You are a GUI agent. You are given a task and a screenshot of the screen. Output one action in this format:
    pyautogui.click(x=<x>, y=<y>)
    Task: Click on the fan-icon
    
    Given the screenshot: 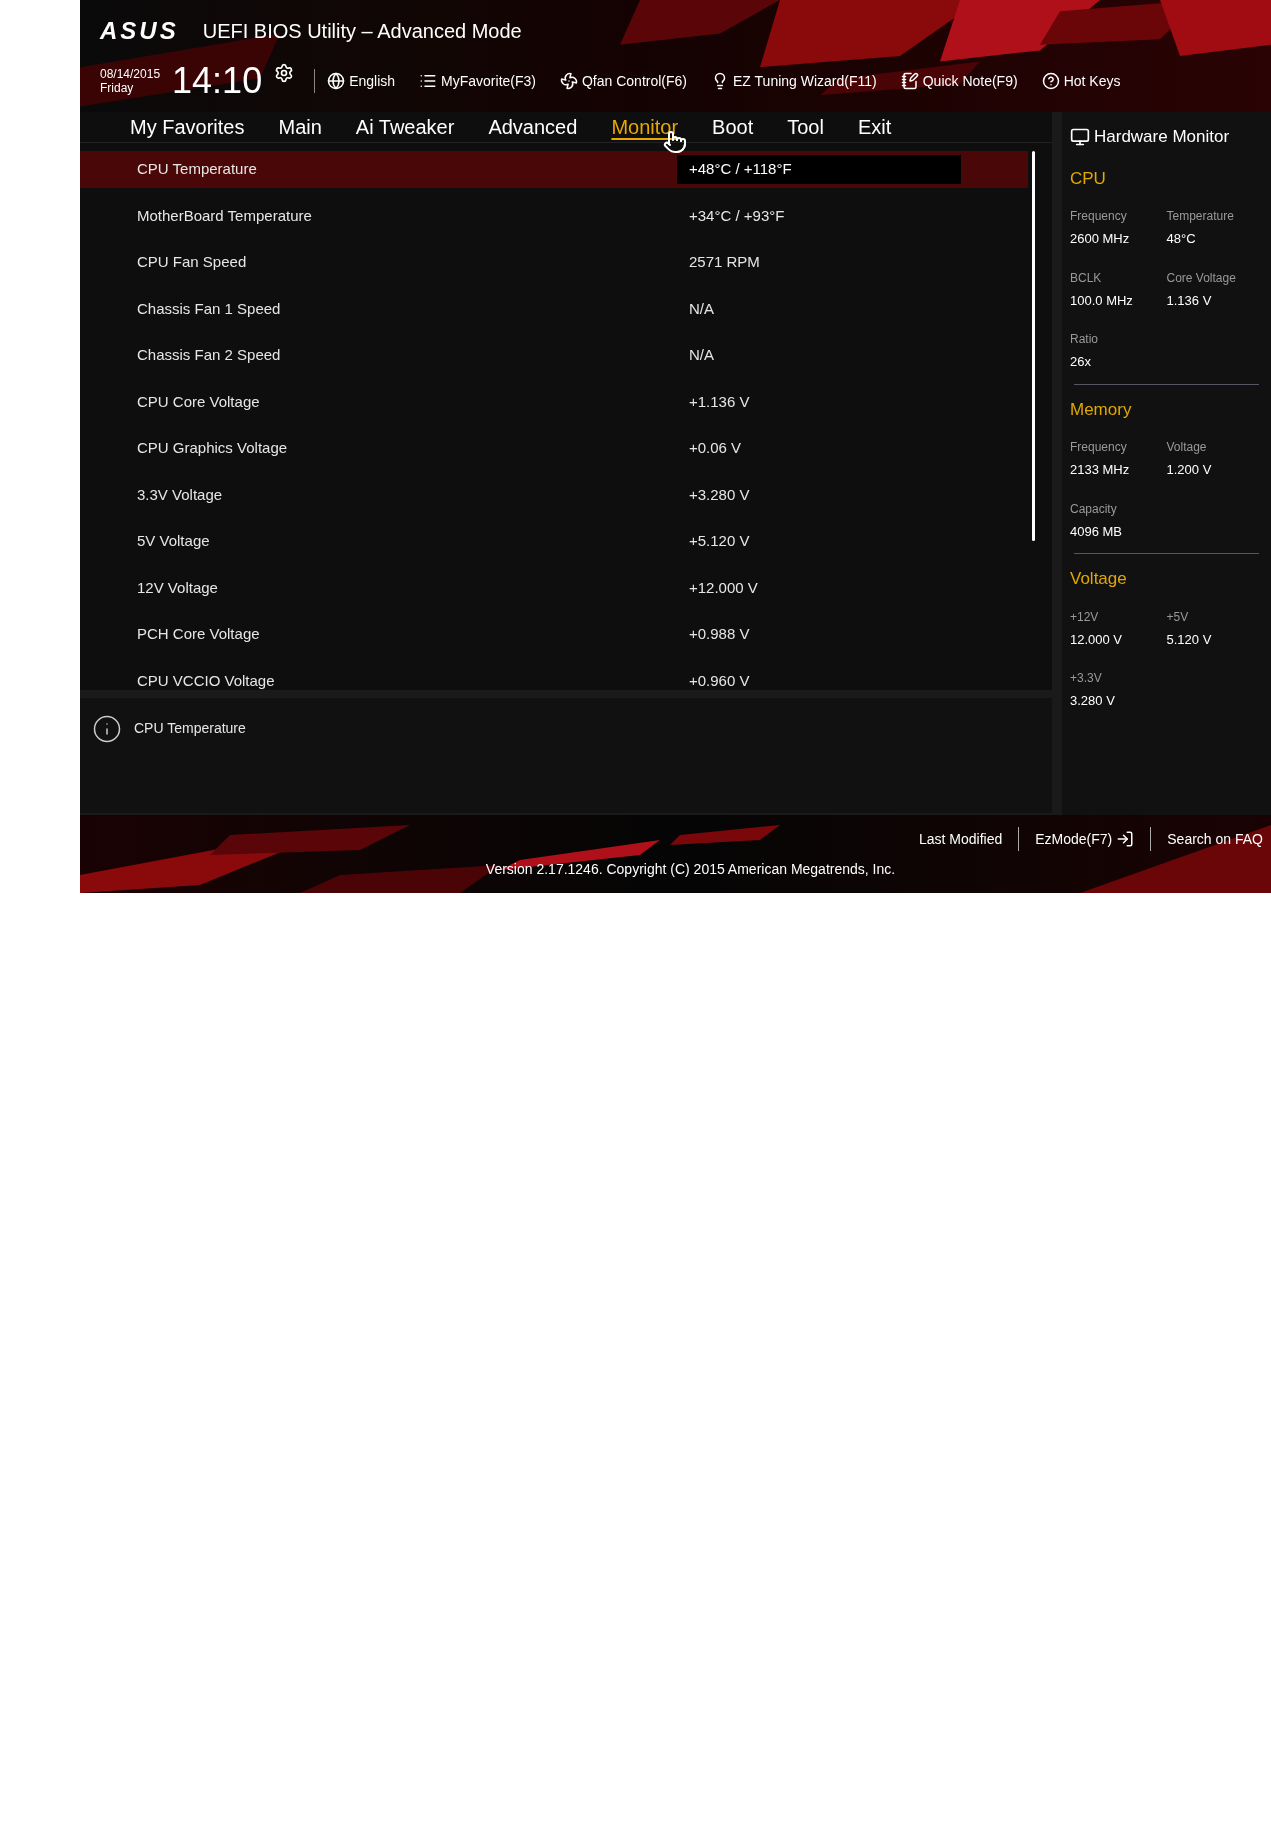 What is the action you would take?
    pyautogui.click(x=569, y=81)
    